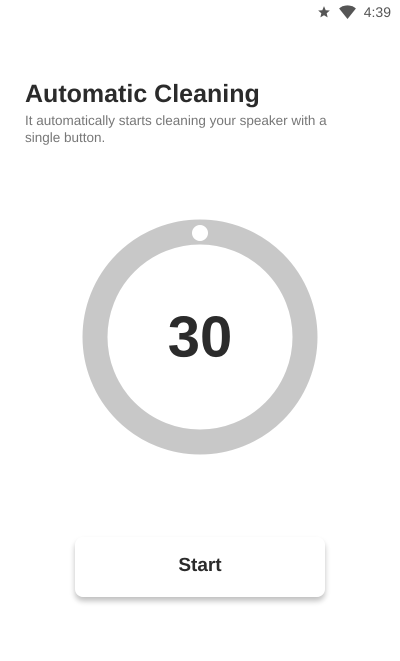 The image size is (400, 661). I want to click on wifi-icon, so click(347, 12).